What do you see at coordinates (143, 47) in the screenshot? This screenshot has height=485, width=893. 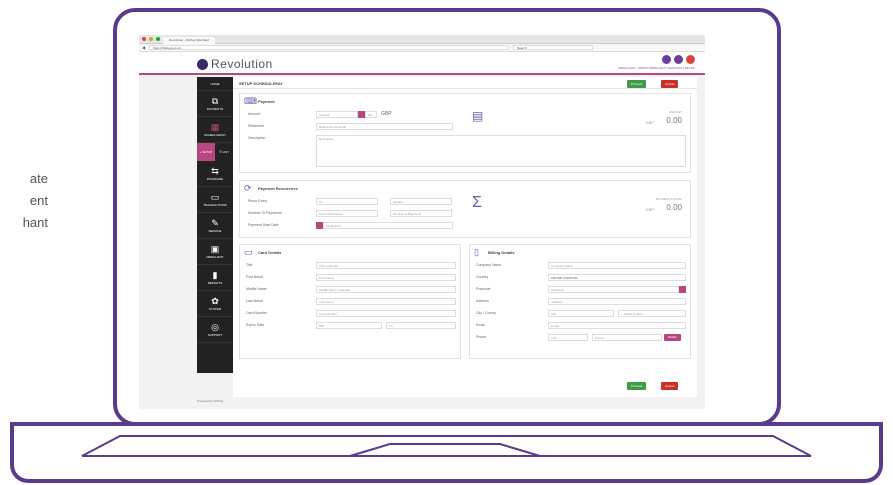 I see `back-icon: ◀` at bounding box center [143, 47].